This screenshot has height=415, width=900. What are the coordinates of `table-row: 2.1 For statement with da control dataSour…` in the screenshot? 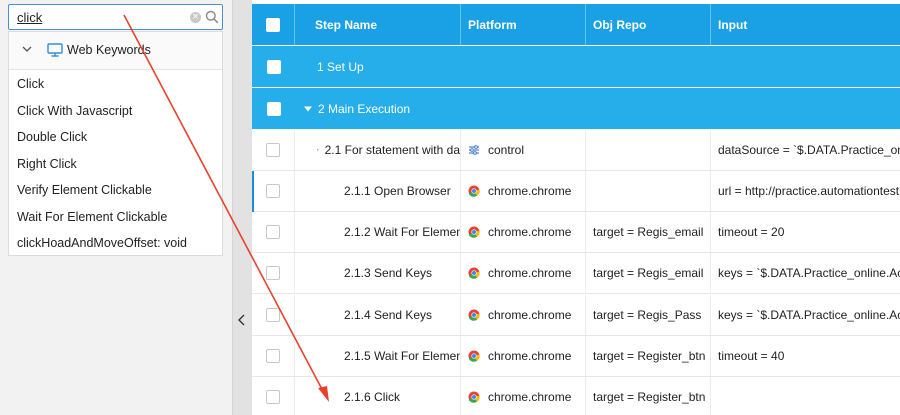 It's located at (576, 150).